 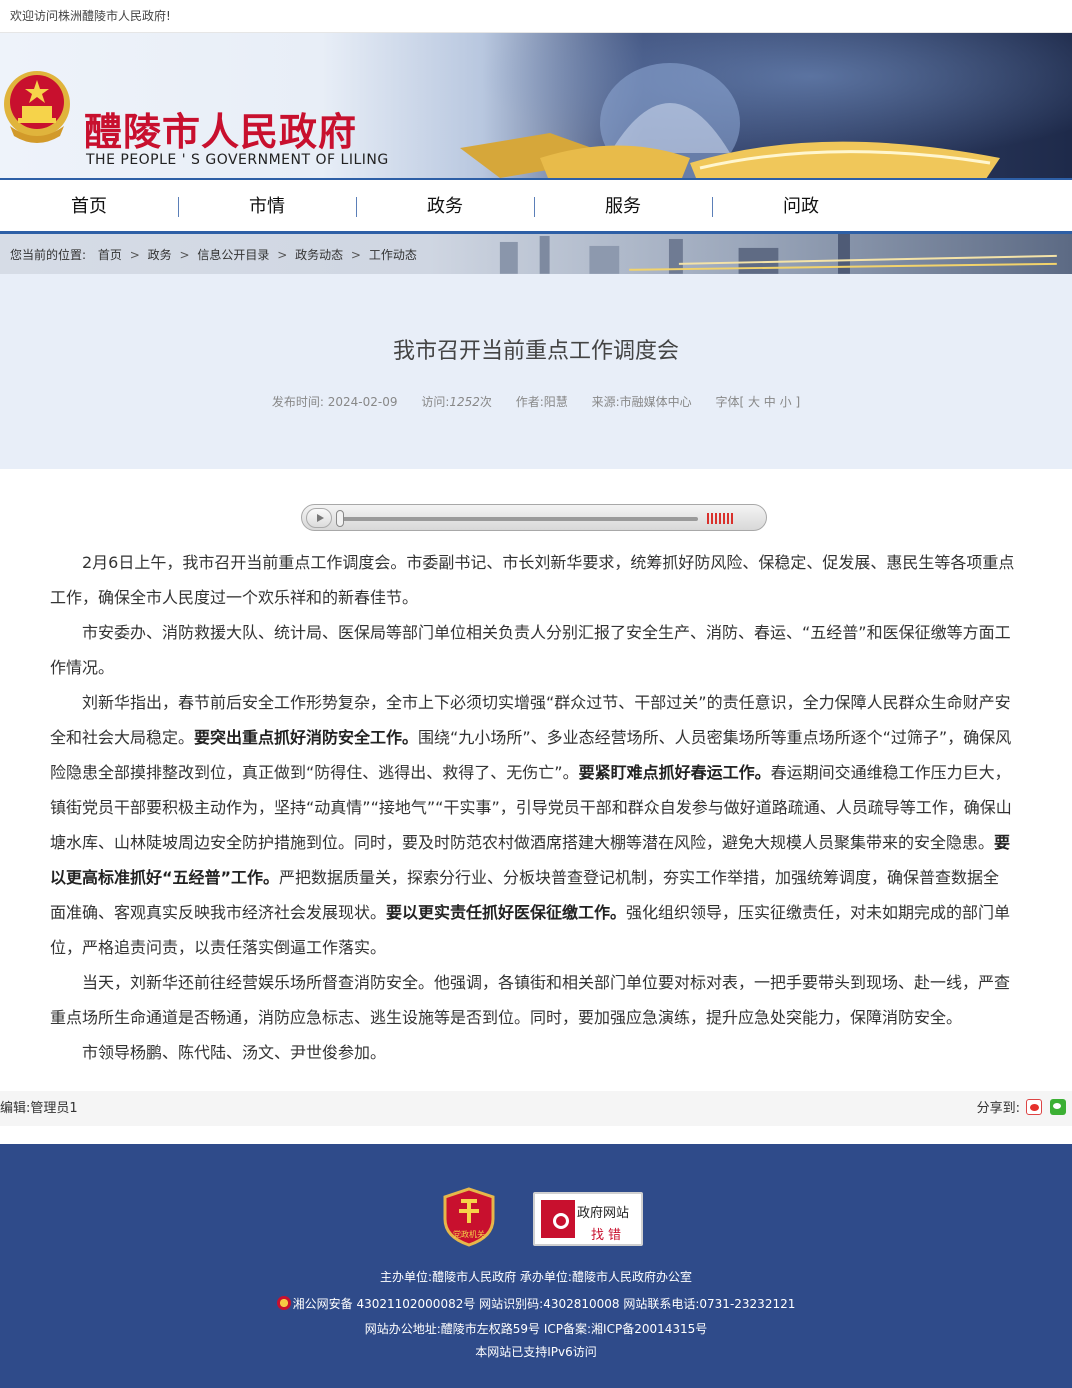 I want to click on nav-services: 服务, so click(x=623, y=205).